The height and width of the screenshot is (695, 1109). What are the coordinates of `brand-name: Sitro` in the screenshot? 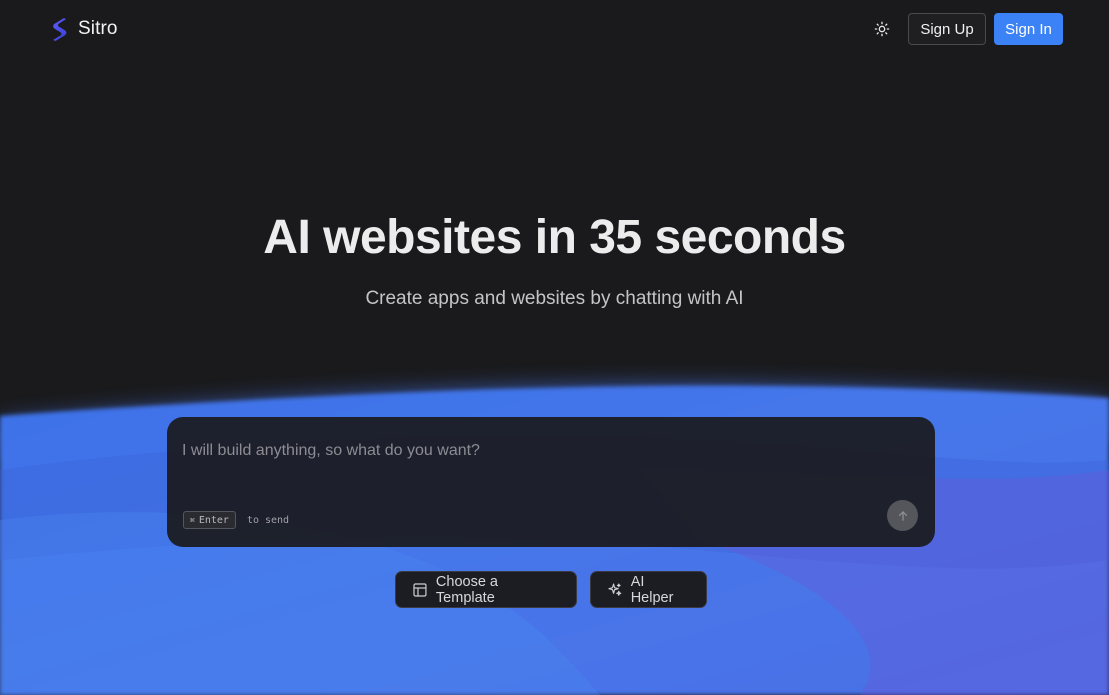 It's located at (98, 28).